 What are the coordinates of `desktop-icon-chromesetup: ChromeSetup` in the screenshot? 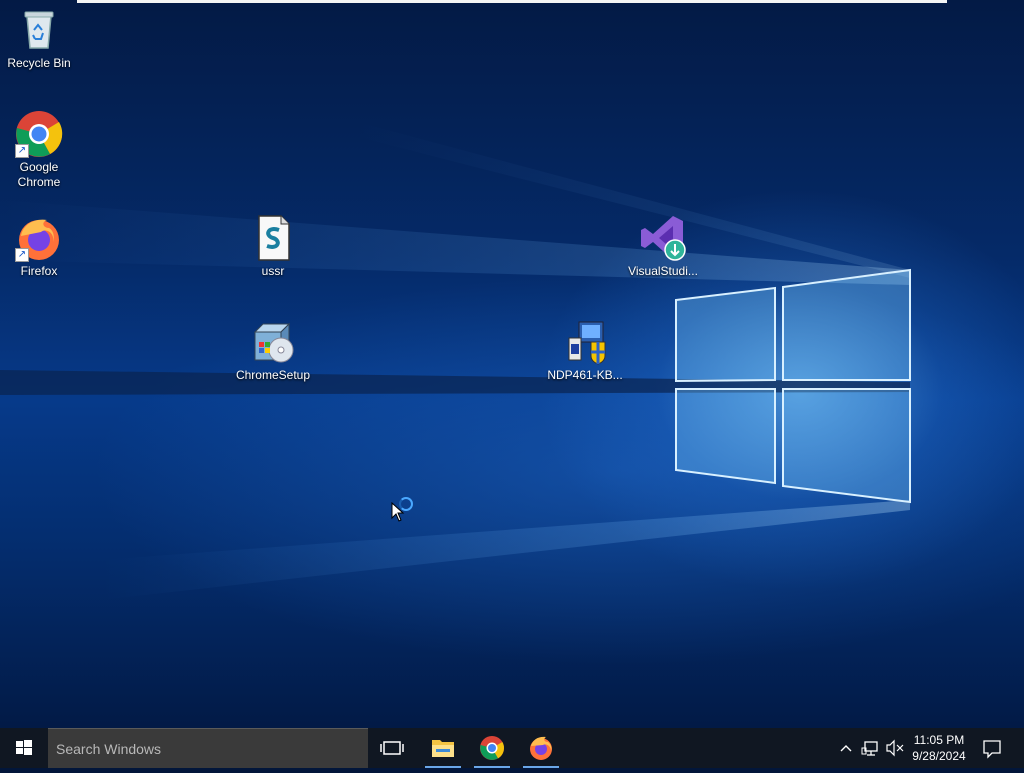 It's located at (273, 350).